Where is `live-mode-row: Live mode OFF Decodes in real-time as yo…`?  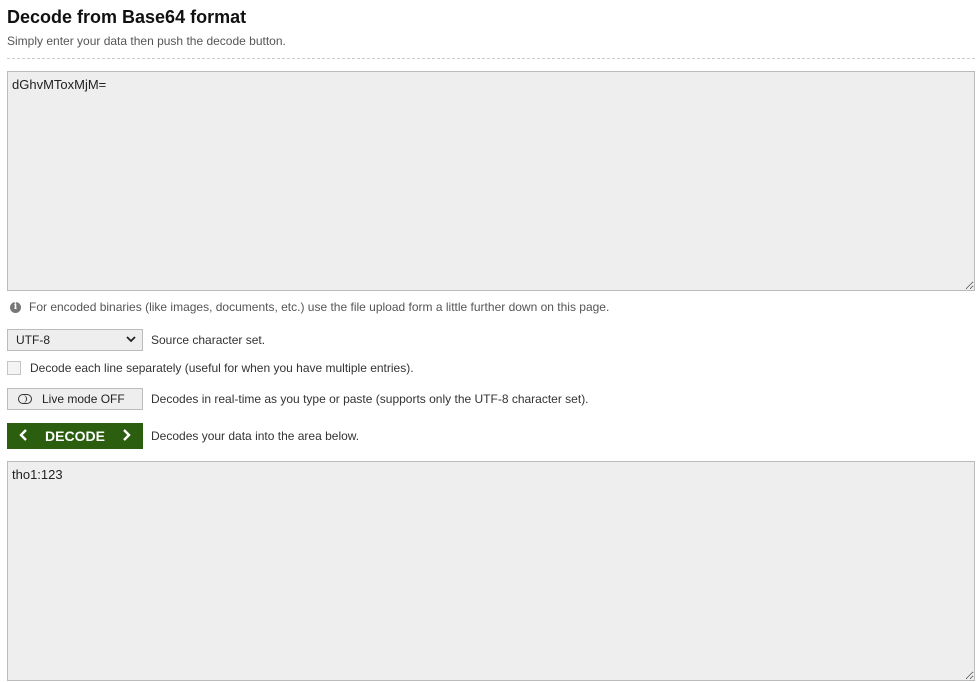 live-mode-row: Live mode OFF Decodes in real-time as yo… is located at coordinates (298, 399).